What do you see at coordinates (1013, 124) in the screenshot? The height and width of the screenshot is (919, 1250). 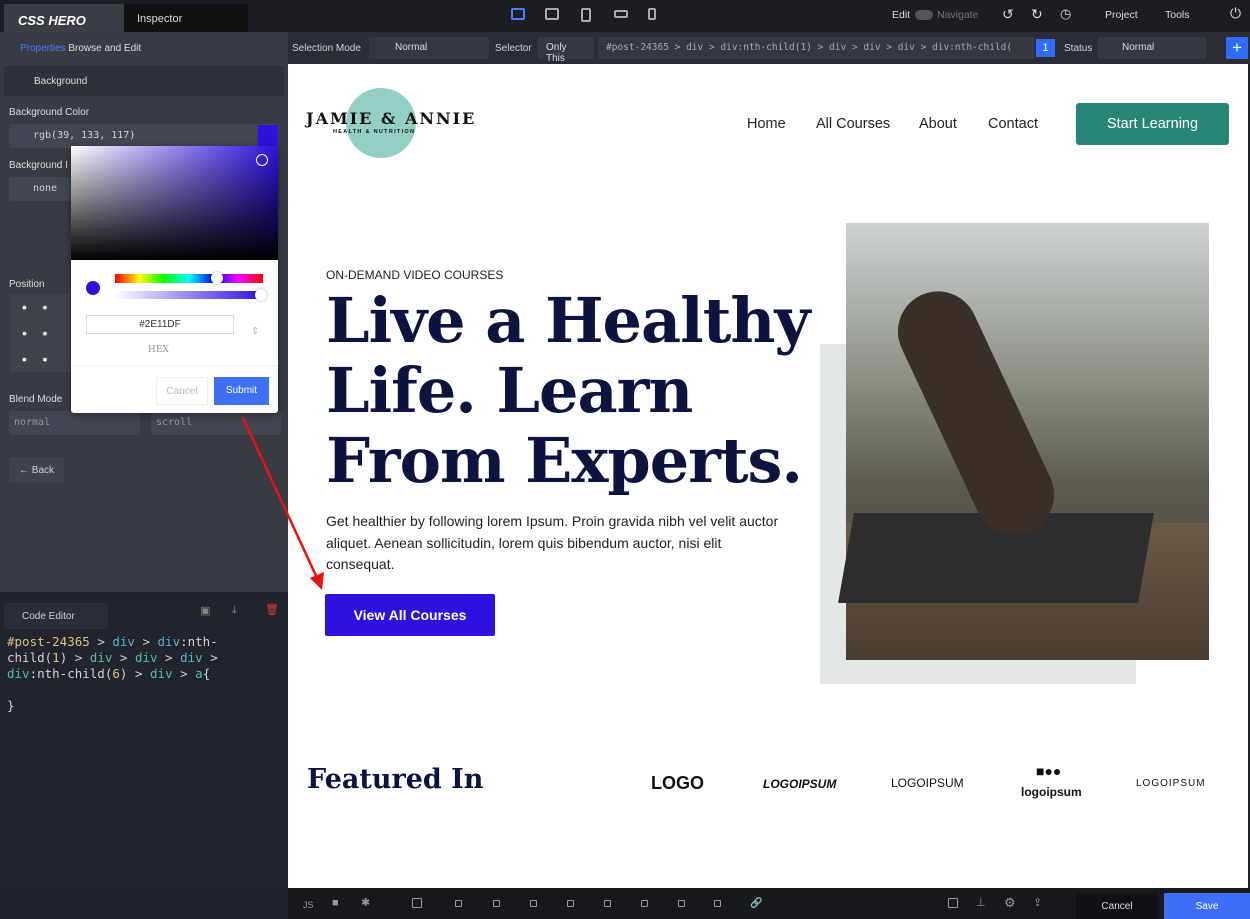 I see `nav-contact: Contact` at bounding box center [1013, 124].